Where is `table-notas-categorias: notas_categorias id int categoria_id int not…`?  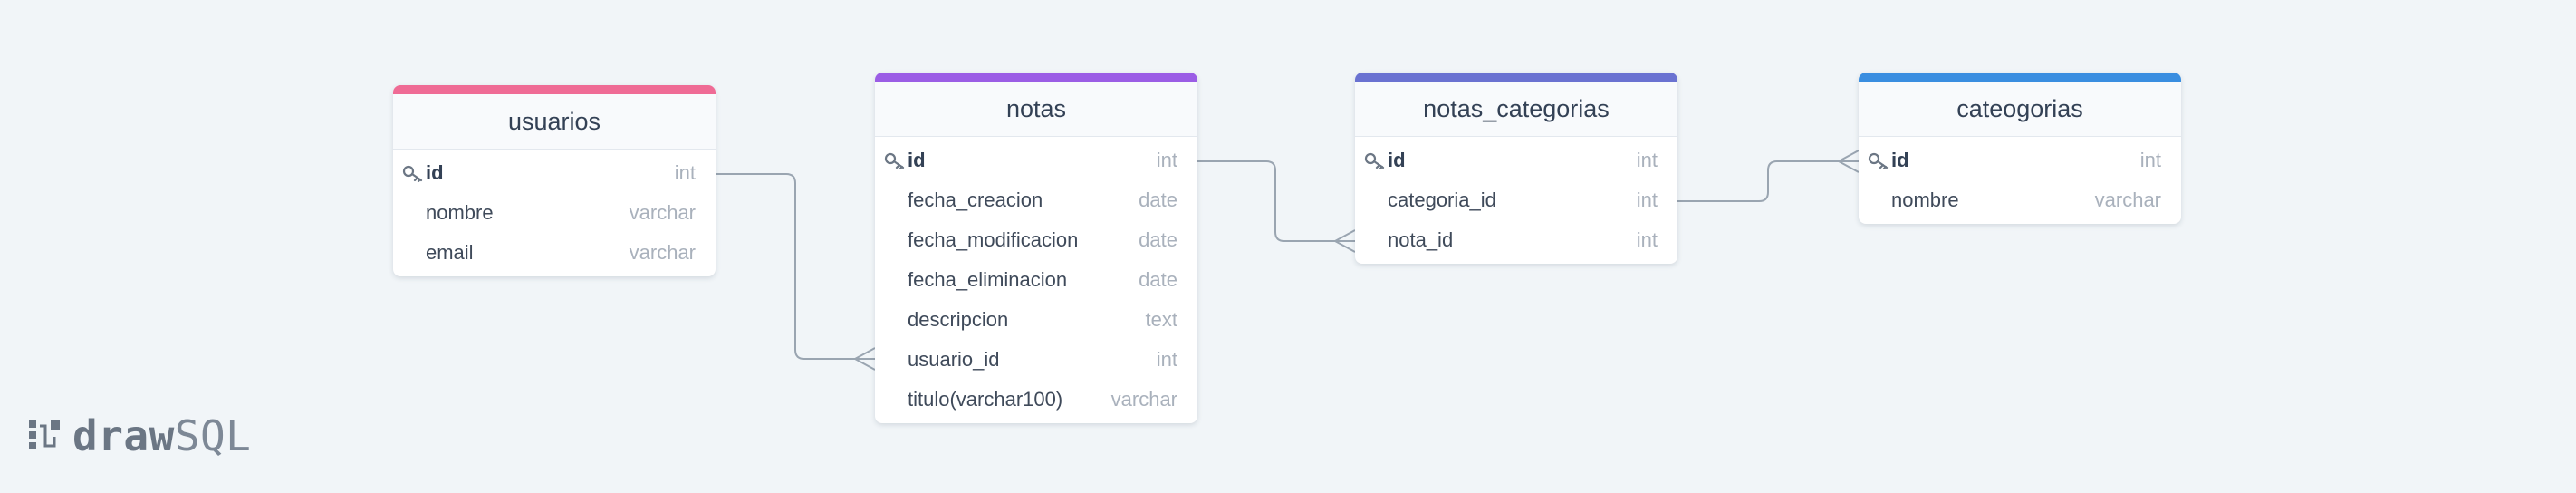 table-notas-categorias: notas_categorias id int categoria_id int not… is located at coordinates (1516, 168).